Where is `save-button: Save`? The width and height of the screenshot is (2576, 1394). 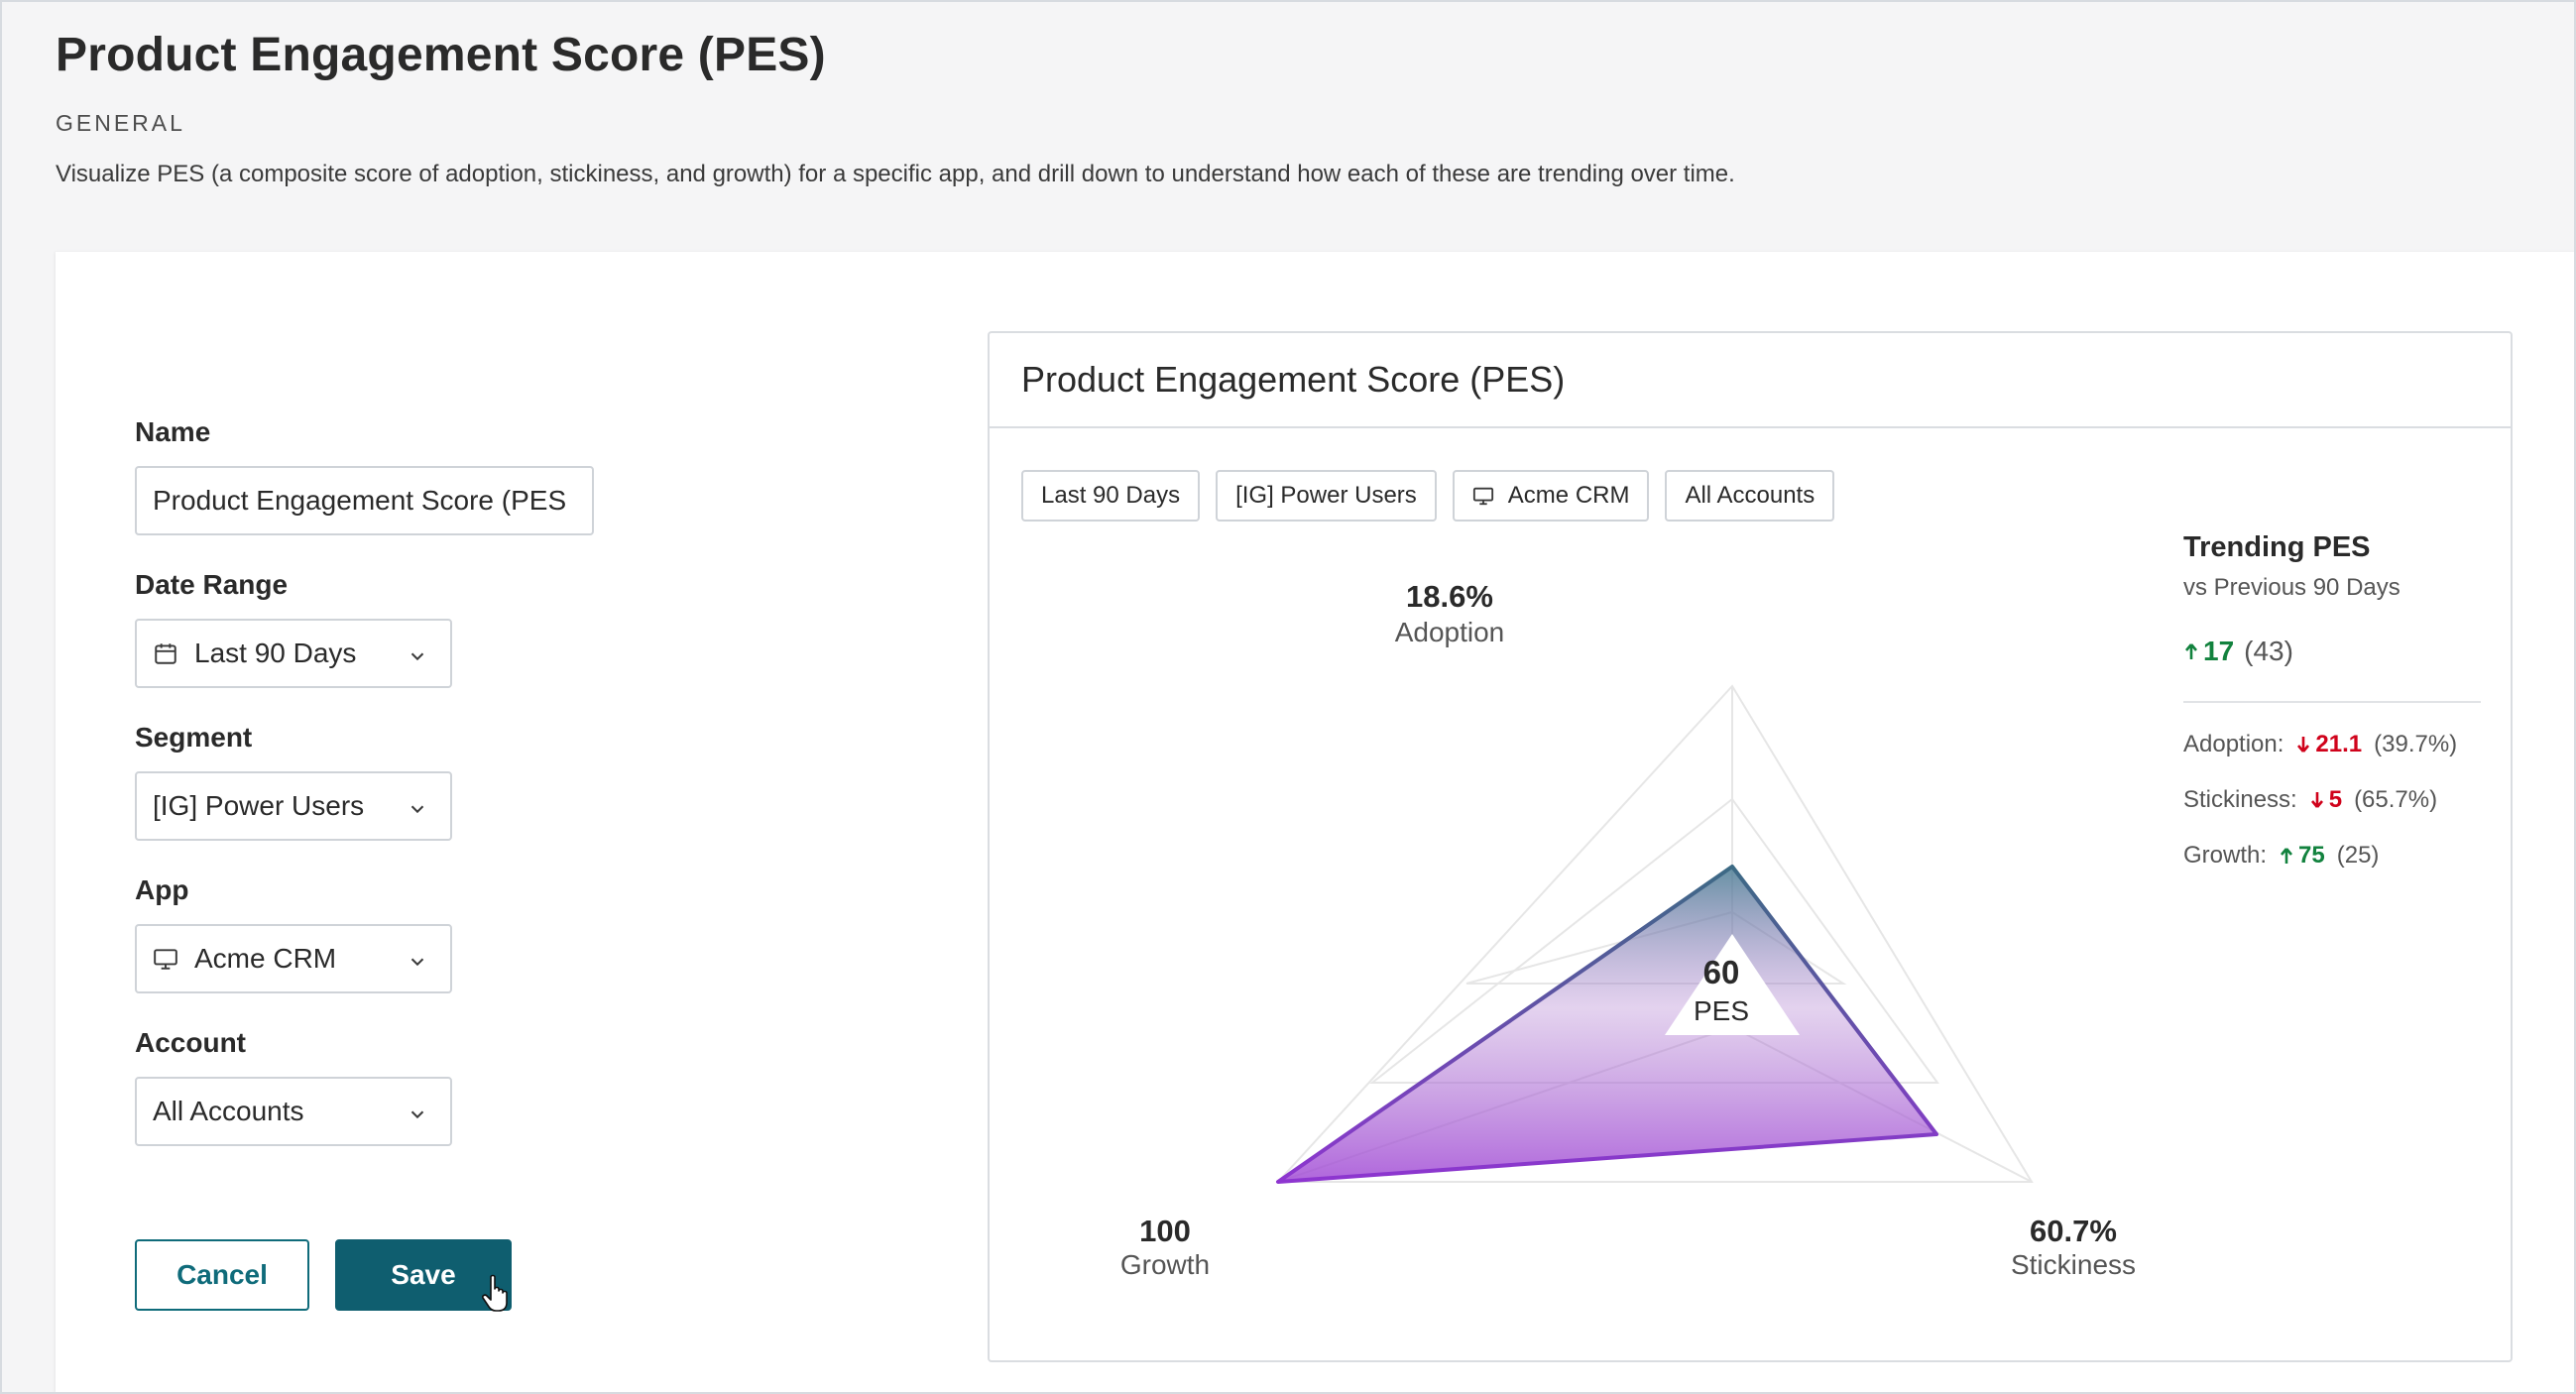 save-button: Save is located at coordinates (423, 1276).